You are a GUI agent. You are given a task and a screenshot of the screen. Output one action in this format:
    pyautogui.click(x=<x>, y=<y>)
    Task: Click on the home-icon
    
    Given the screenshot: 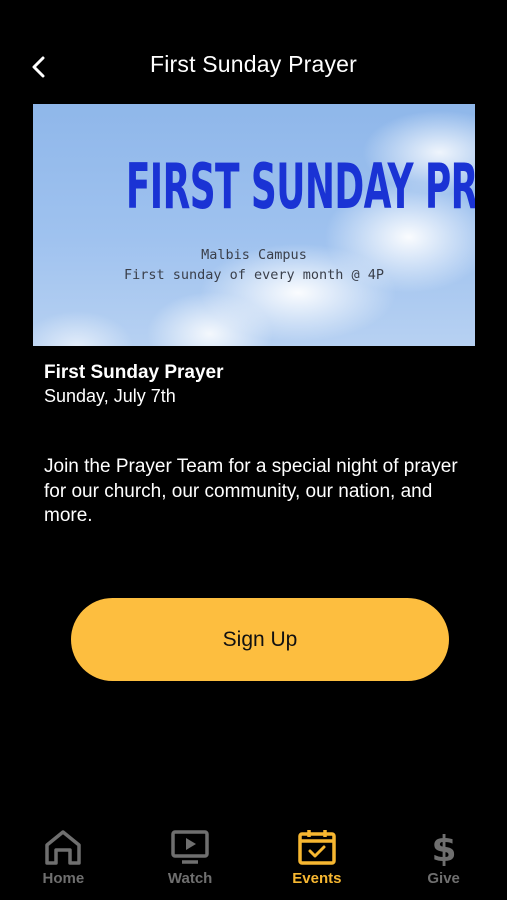 What is the action you would take?
    pyautogui.click(x=63, y=847)
    